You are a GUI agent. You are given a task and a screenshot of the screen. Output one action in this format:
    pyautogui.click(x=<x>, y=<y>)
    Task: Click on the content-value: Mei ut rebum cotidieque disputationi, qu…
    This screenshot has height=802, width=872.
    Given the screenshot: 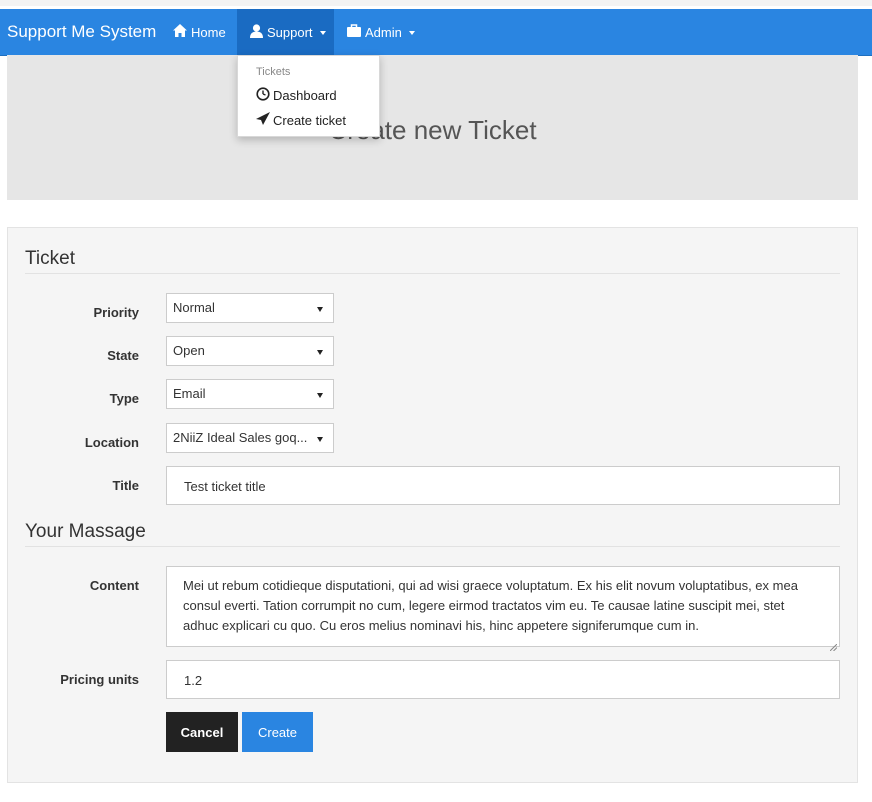 What is the action you would take?
    pyautogui.click(x=490, y=605)
    